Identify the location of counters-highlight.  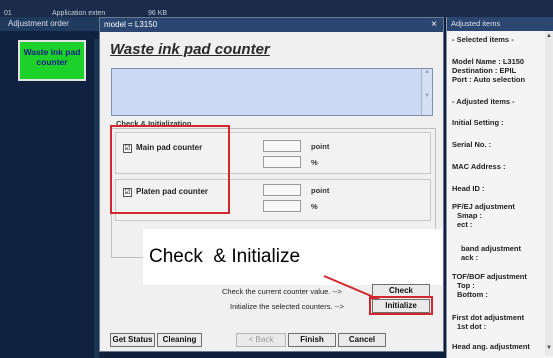
(170, 169).